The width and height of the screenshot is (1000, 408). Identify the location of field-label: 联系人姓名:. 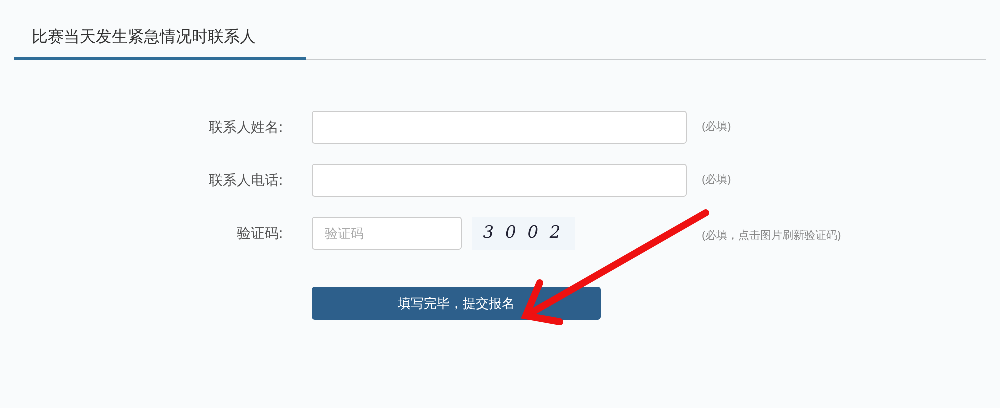
(245, 127).